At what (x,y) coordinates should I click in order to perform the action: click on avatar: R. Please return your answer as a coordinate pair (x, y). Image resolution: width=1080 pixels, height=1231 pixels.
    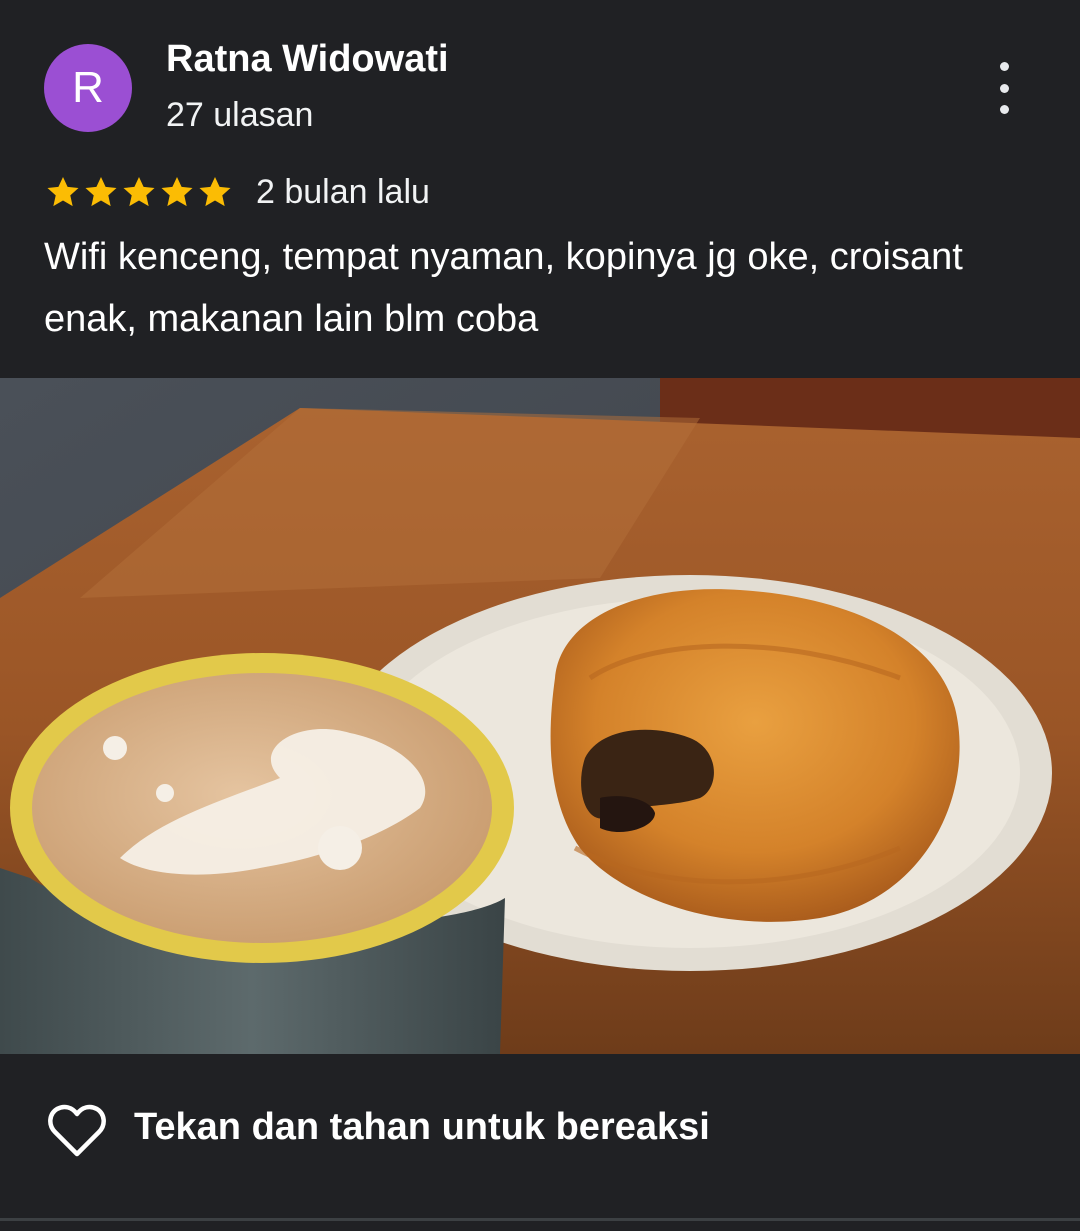
    Looking at the image, I should click on (88, 88).